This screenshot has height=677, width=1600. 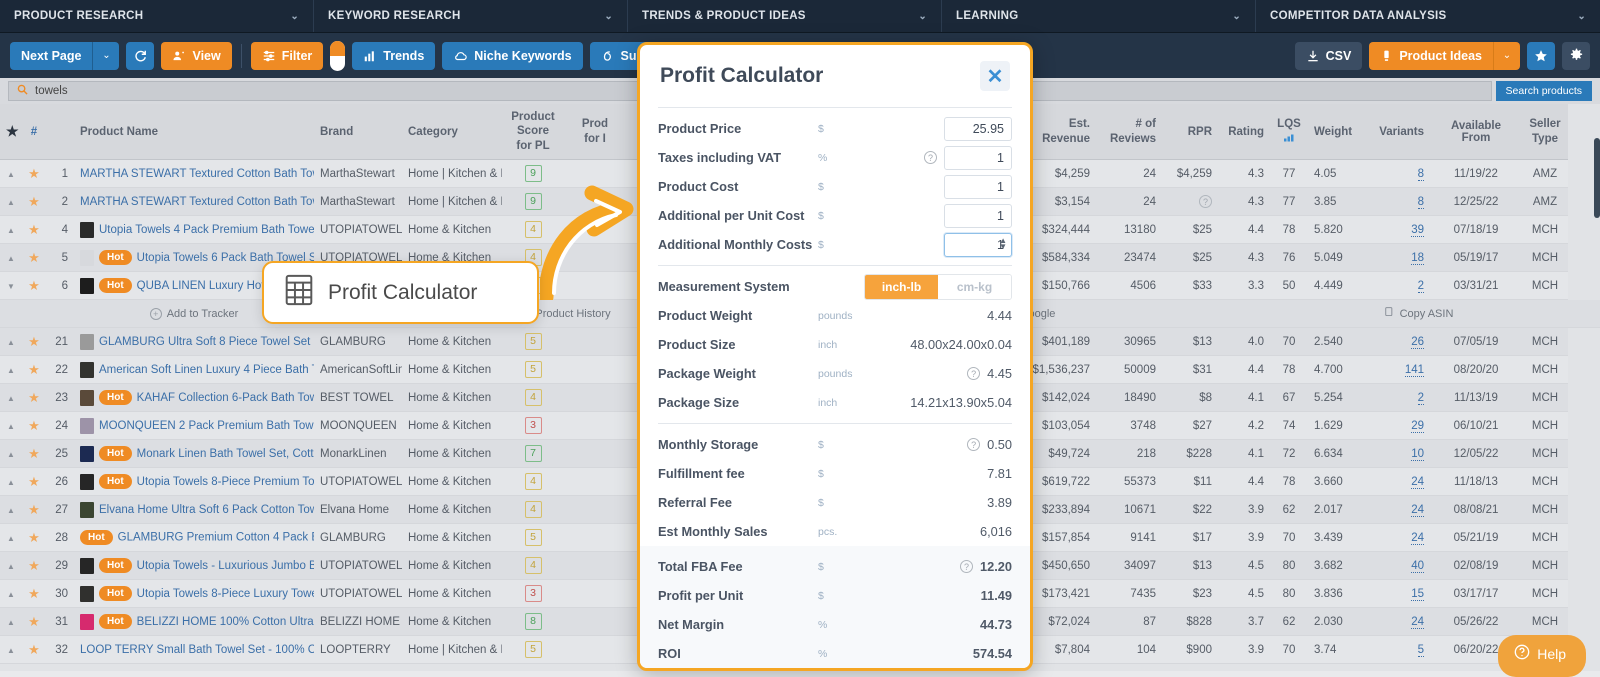 What do you see at coordinates (157, 16) in the screenshot?
I see `nav-item-product-research: PRODUCT RESEARCH ⌄` at bounding box center [157, 16].